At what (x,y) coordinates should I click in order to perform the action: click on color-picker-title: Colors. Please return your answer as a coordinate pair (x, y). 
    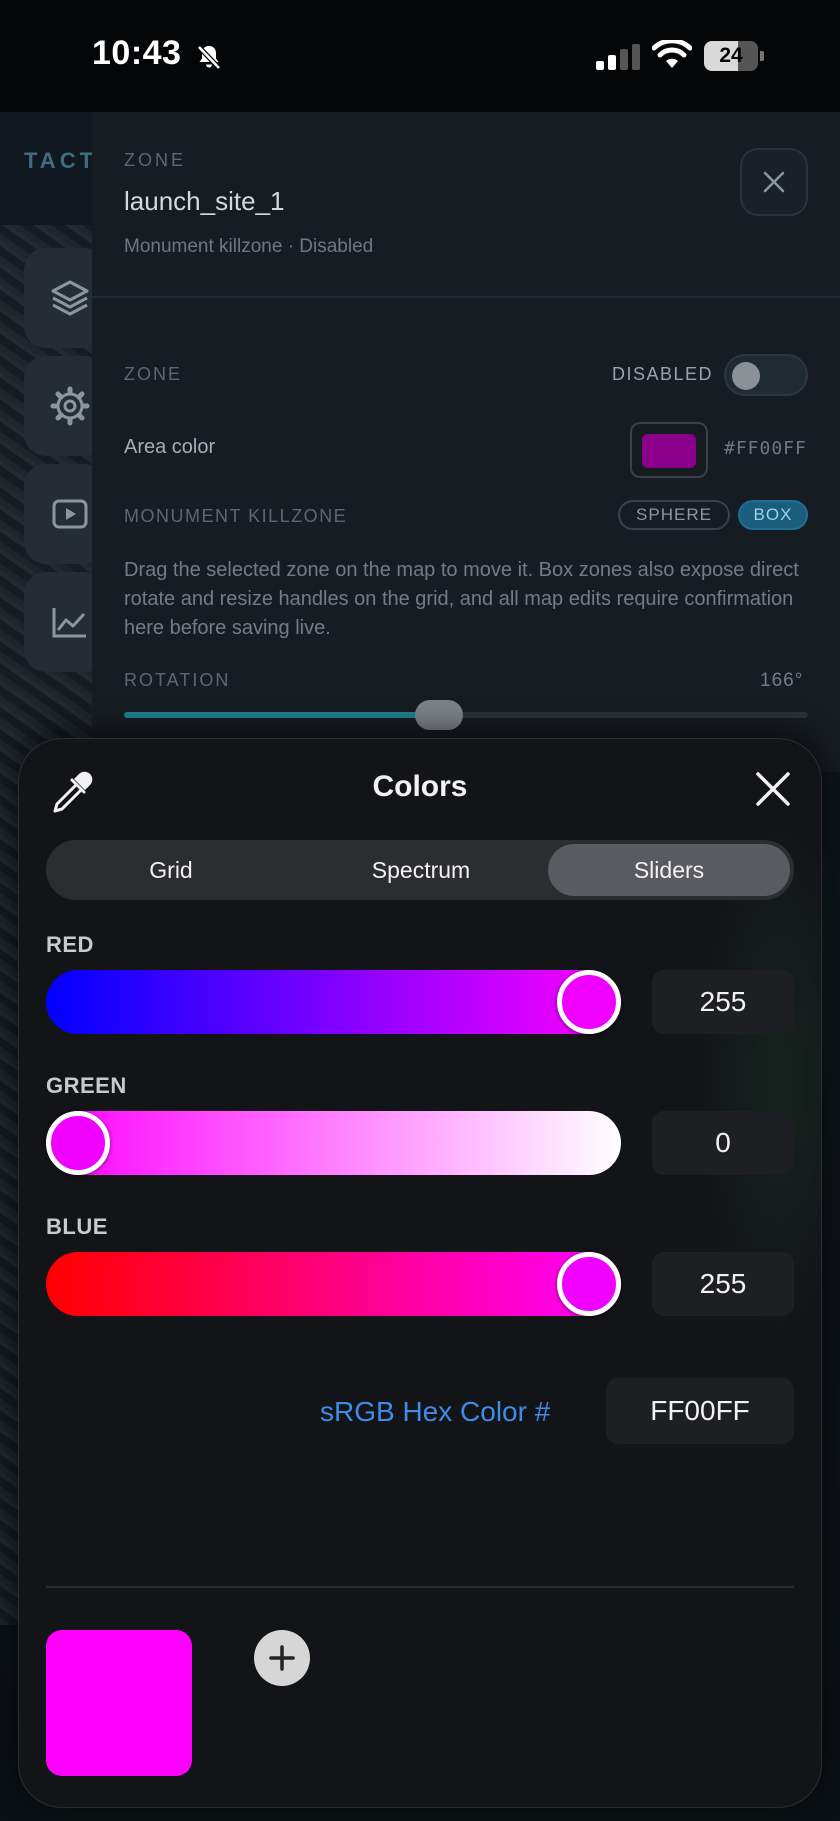
    Looking at the image, I should click on (420, 786).